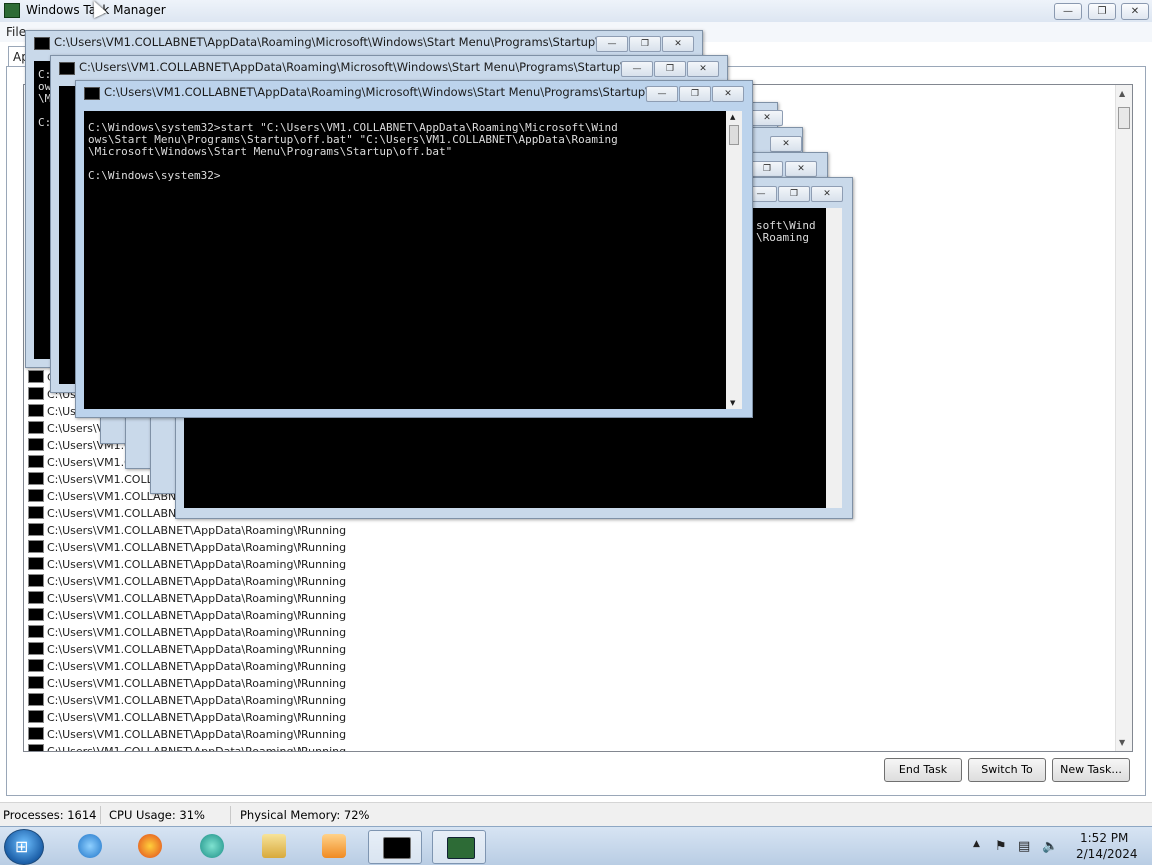 This screenshot has height=865, width=1152. What do you see at coordinates (274, 846) in the screenshot?
I see `explorer-button` at bounding box center [274, 846].